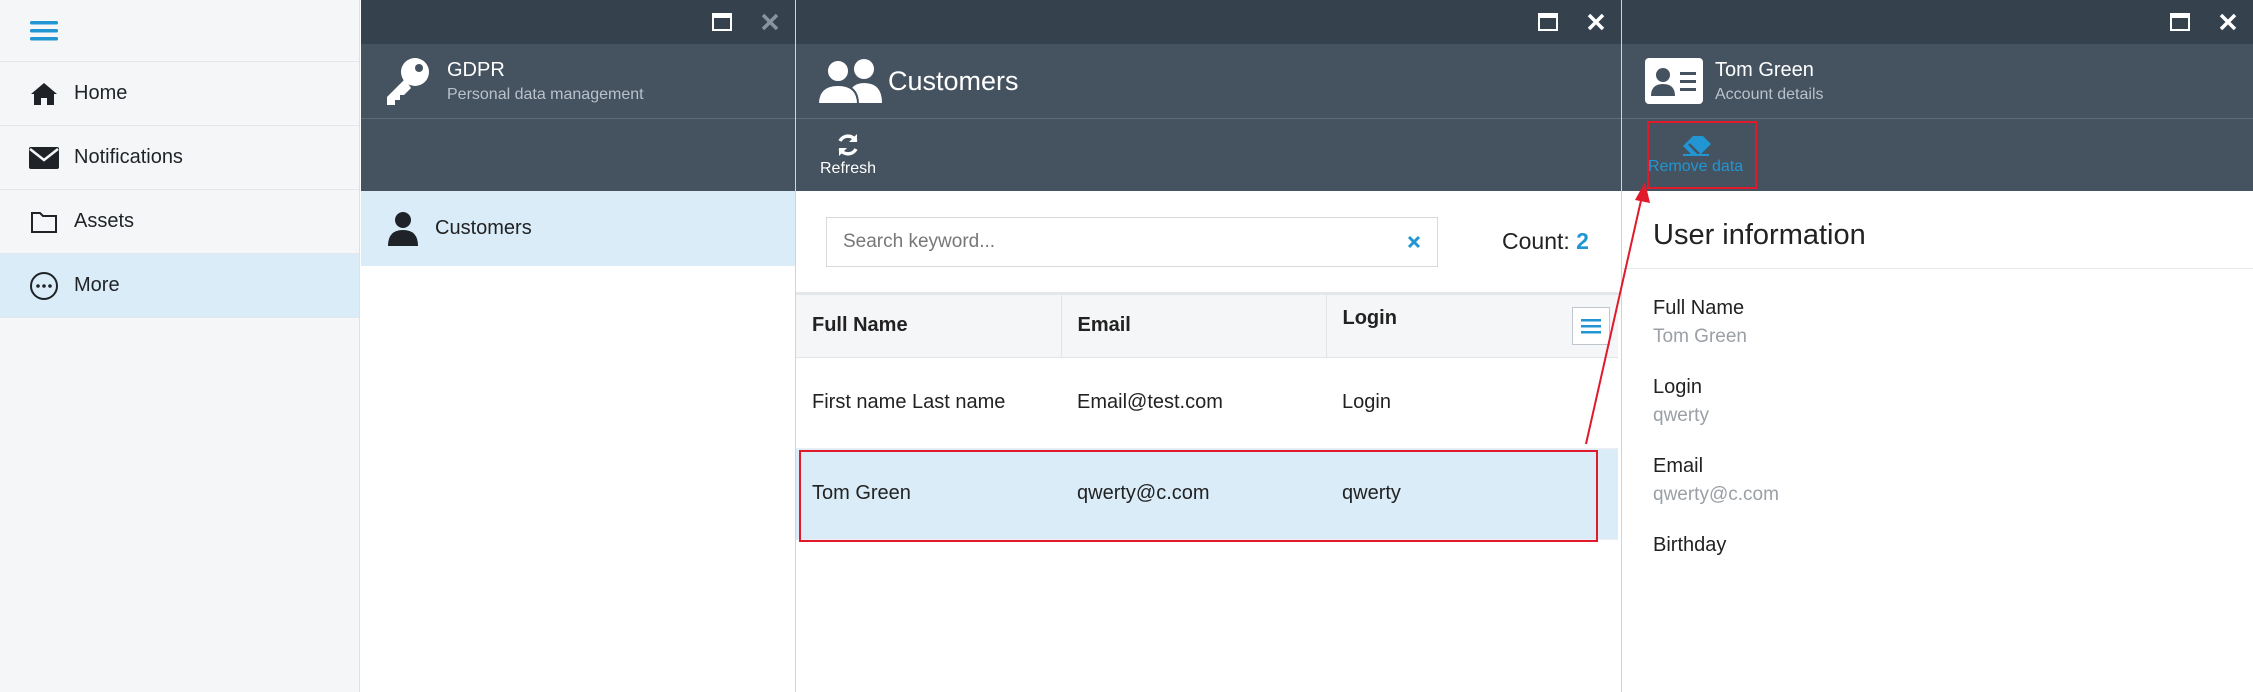 The image size is (2253, 692). Describe the element at coordinates (128, 157) in the screenshot. I see `nav-item-label: Notifications` at that location.